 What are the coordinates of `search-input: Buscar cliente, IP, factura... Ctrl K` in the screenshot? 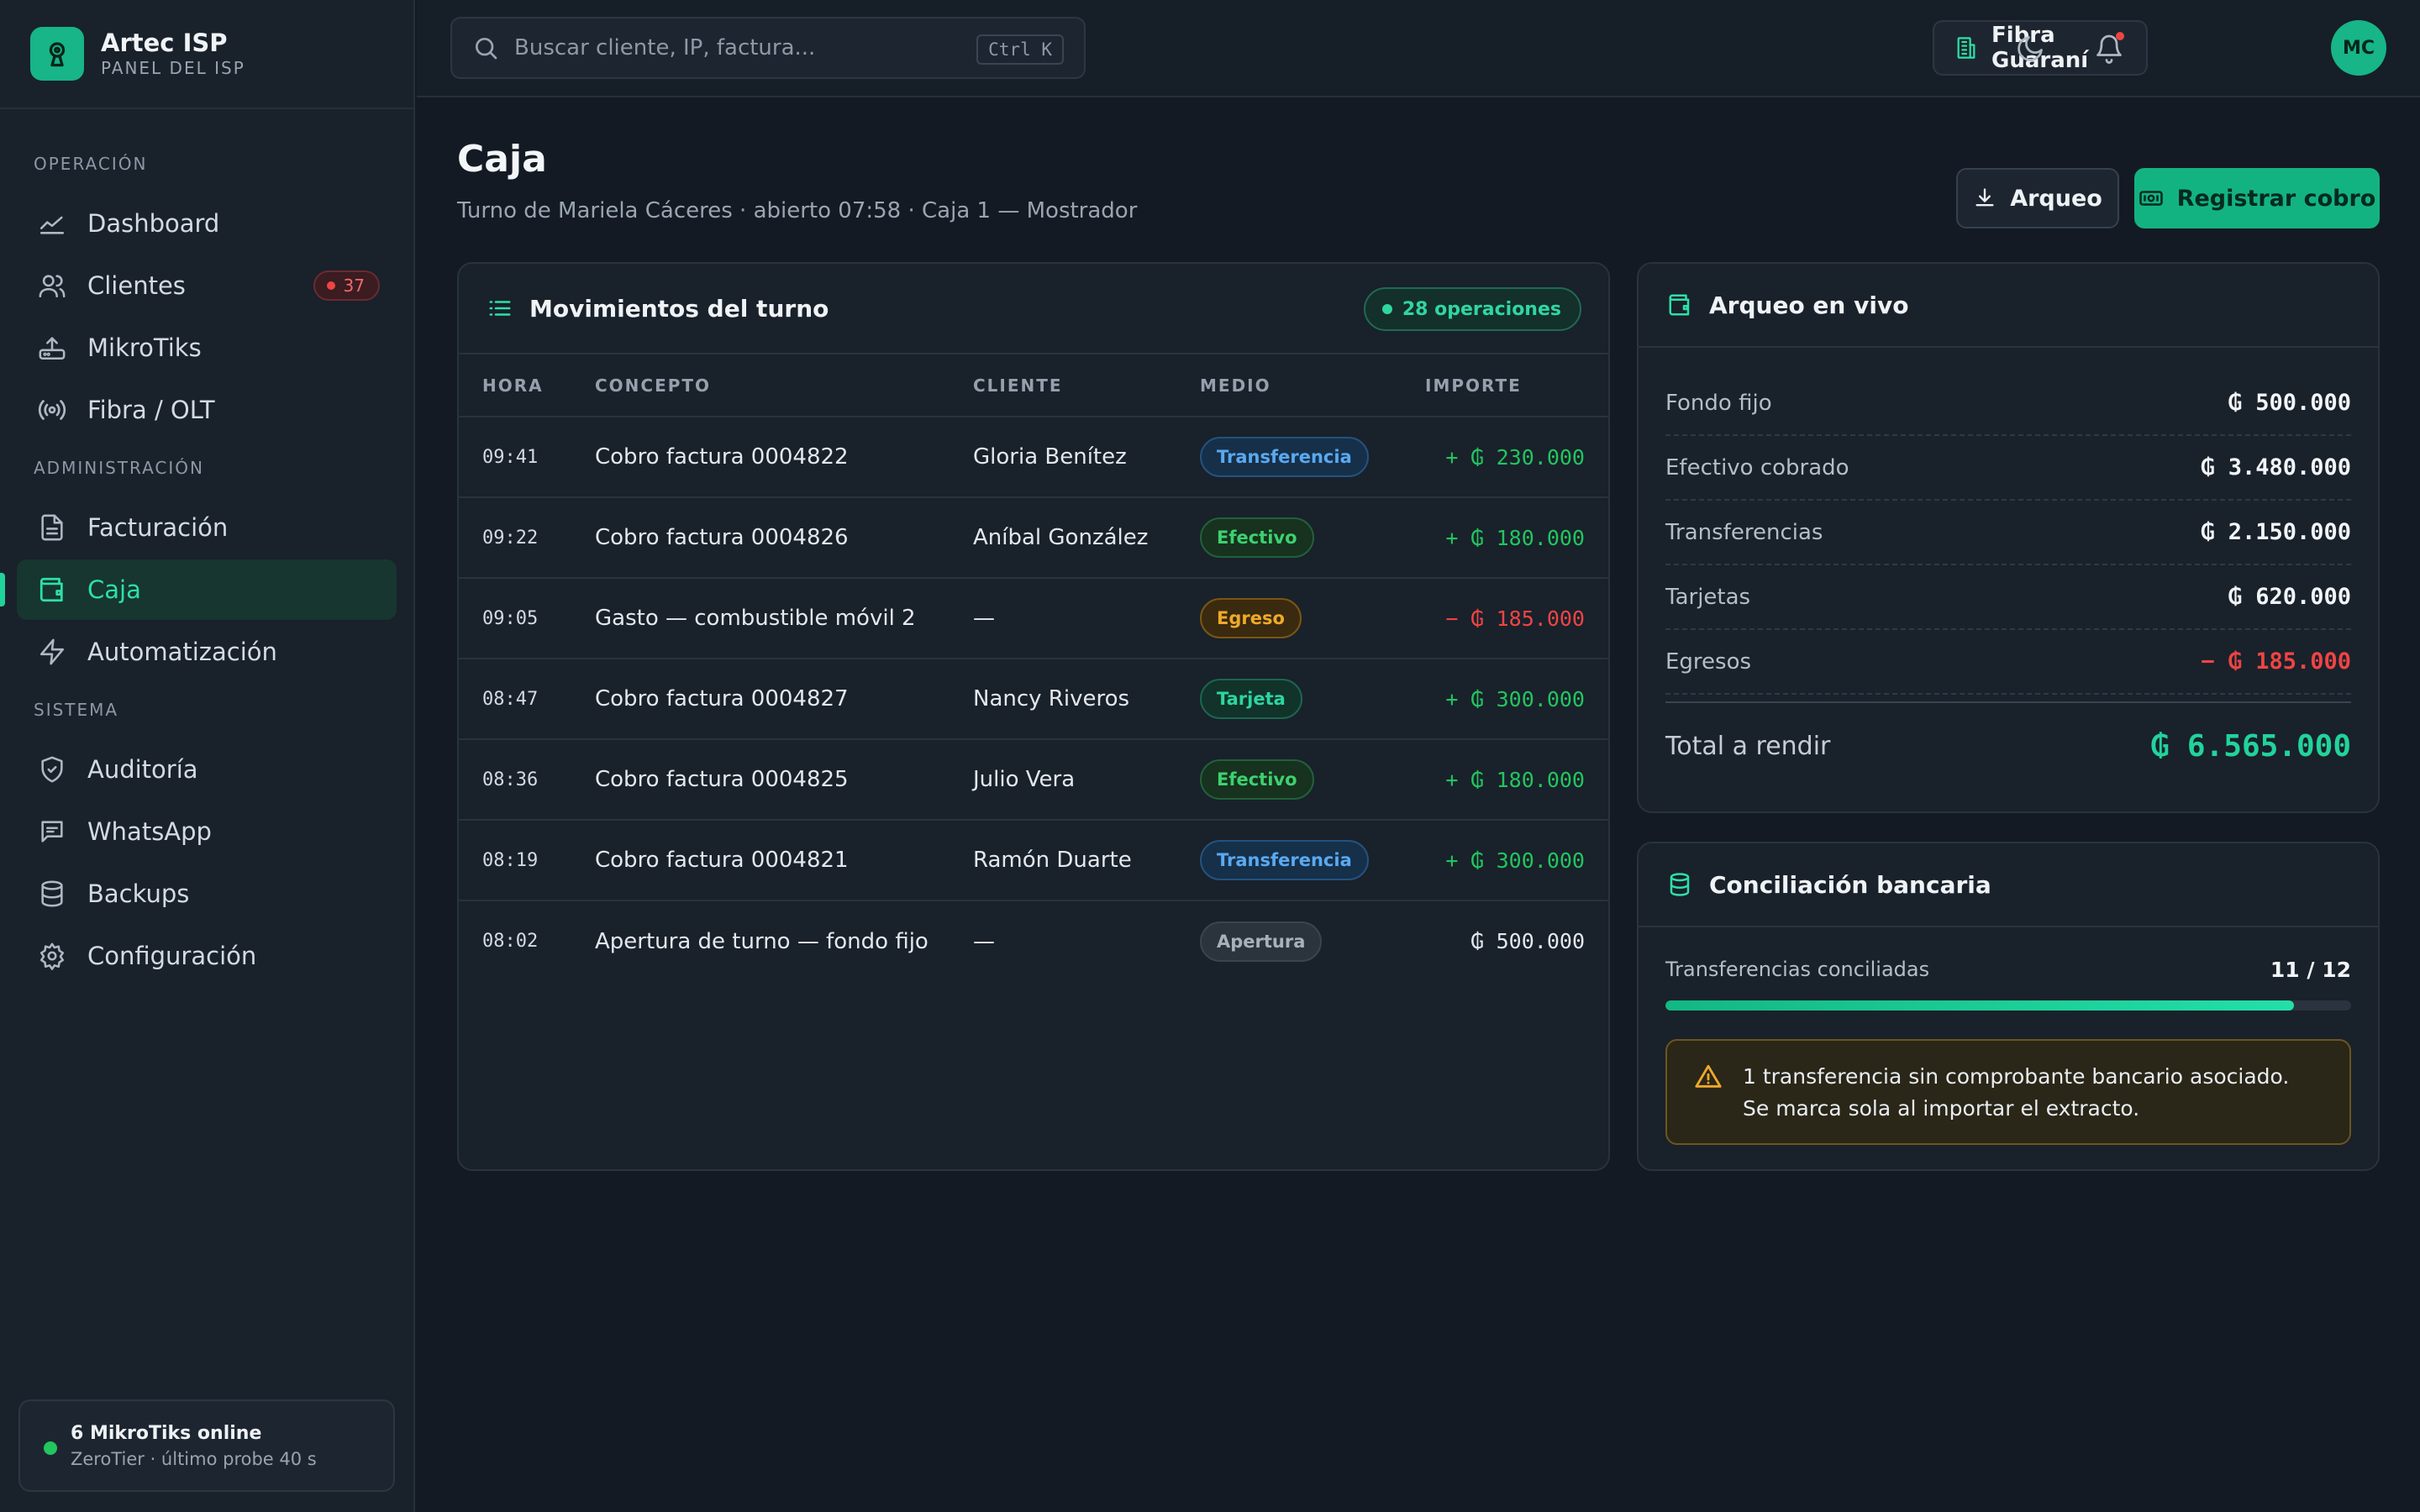 It's located at (768, 48).